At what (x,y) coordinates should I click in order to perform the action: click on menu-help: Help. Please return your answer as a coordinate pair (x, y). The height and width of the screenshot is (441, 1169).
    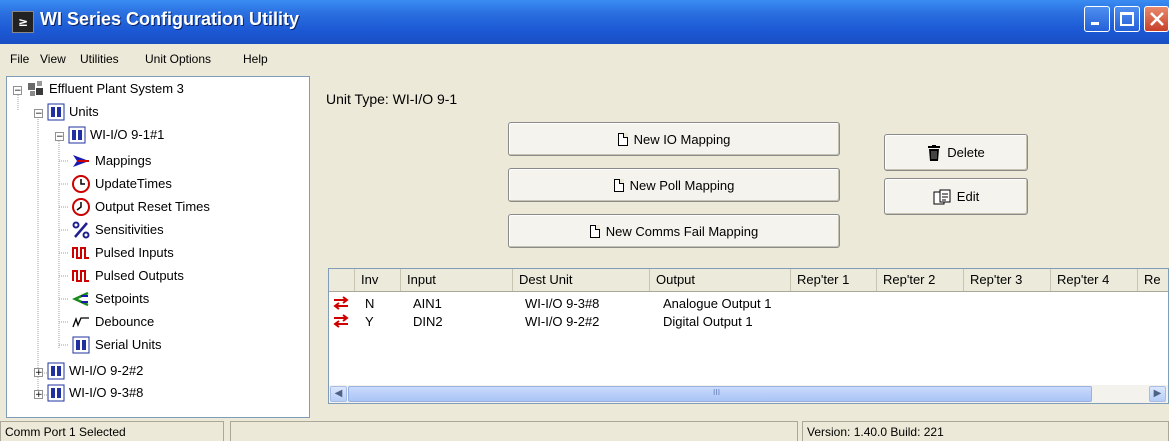
    Looking at the image, I should click on (255, 59).